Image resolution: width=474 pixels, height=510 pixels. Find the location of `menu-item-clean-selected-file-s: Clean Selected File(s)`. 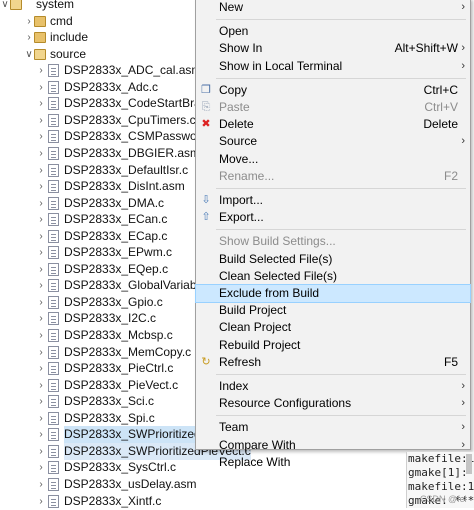

menu-item-clean-selected-file-s: Clean Selected File(s) is located at coordinates (333, 276).